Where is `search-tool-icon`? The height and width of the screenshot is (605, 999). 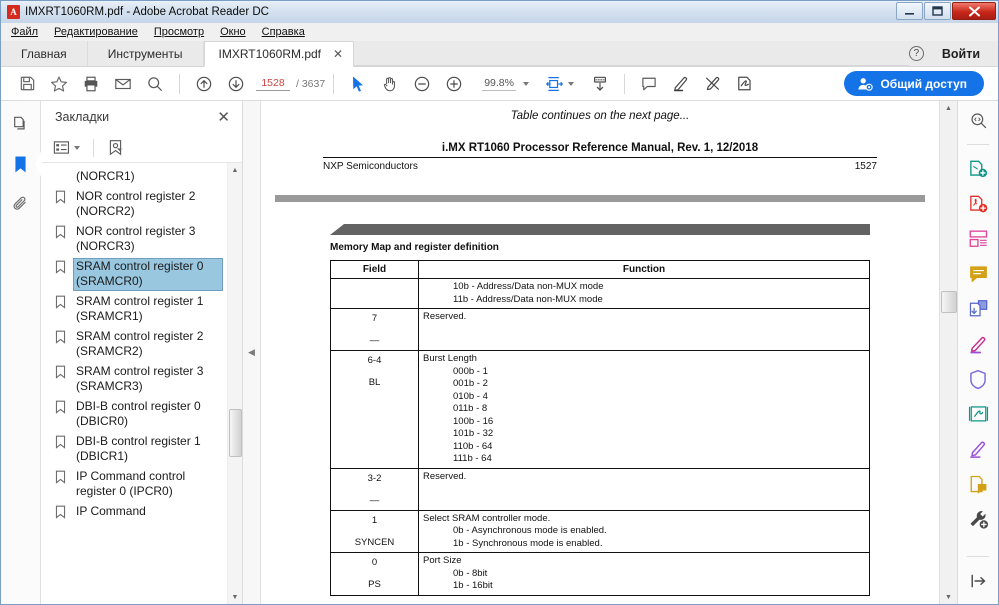 search-tool-icon is located at coordinates (978, 120).